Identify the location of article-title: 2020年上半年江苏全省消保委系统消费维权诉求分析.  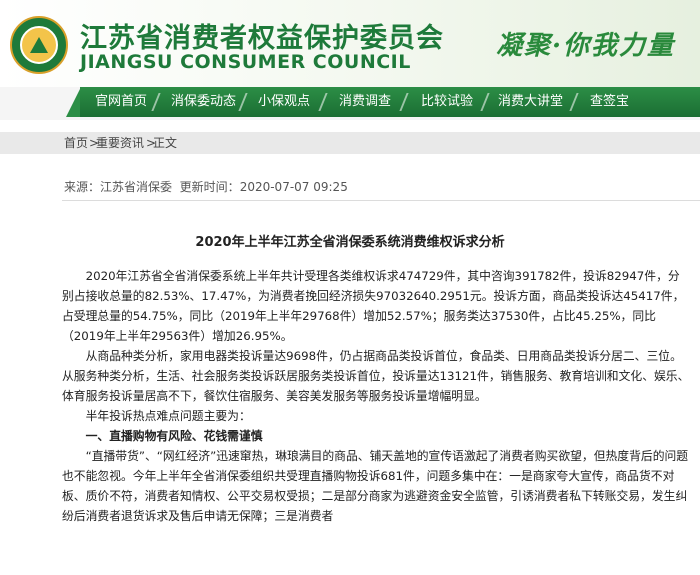
(350, 242).